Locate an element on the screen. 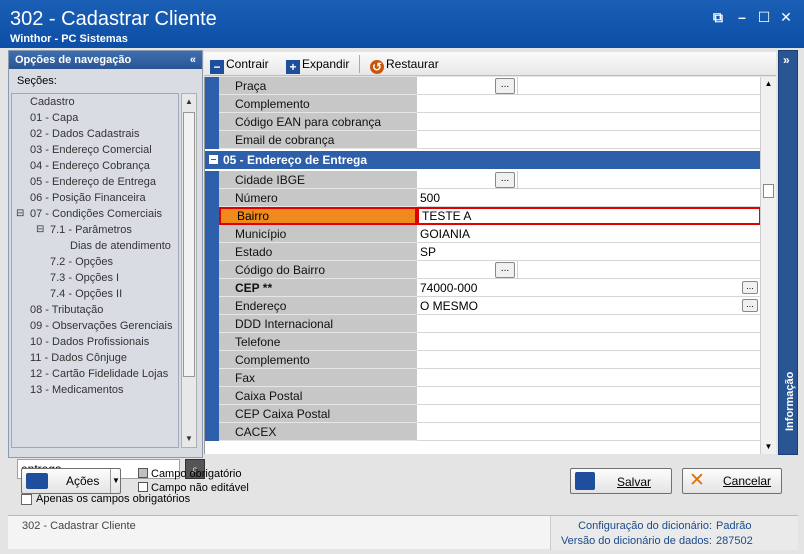 This screenshot has height=554, width=804. tree-item: 05 - Endereço de Entrega is located at coordinates (95, 182).